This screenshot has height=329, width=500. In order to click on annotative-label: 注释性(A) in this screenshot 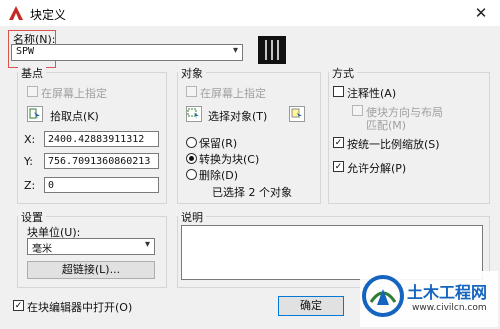, I will do `click(372, 93)`.